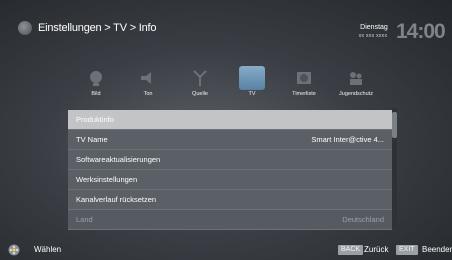 The image size is (452, 260). Describe the element at coordinates (84, 219) in the screenshot. I see `menu-row-label: Land` at that location.